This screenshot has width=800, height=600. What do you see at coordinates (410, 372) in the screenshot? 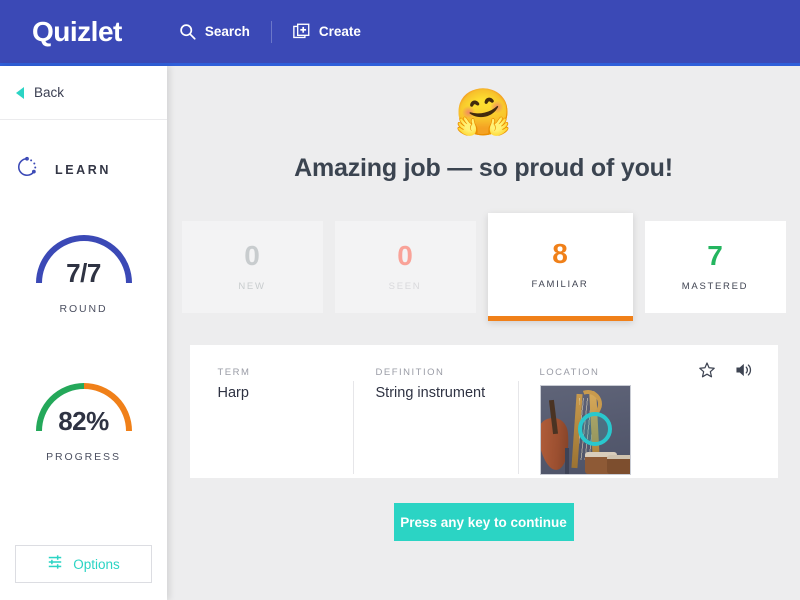
I see `column-header-definition: DEFINITION` at bounding box center [410, 372].